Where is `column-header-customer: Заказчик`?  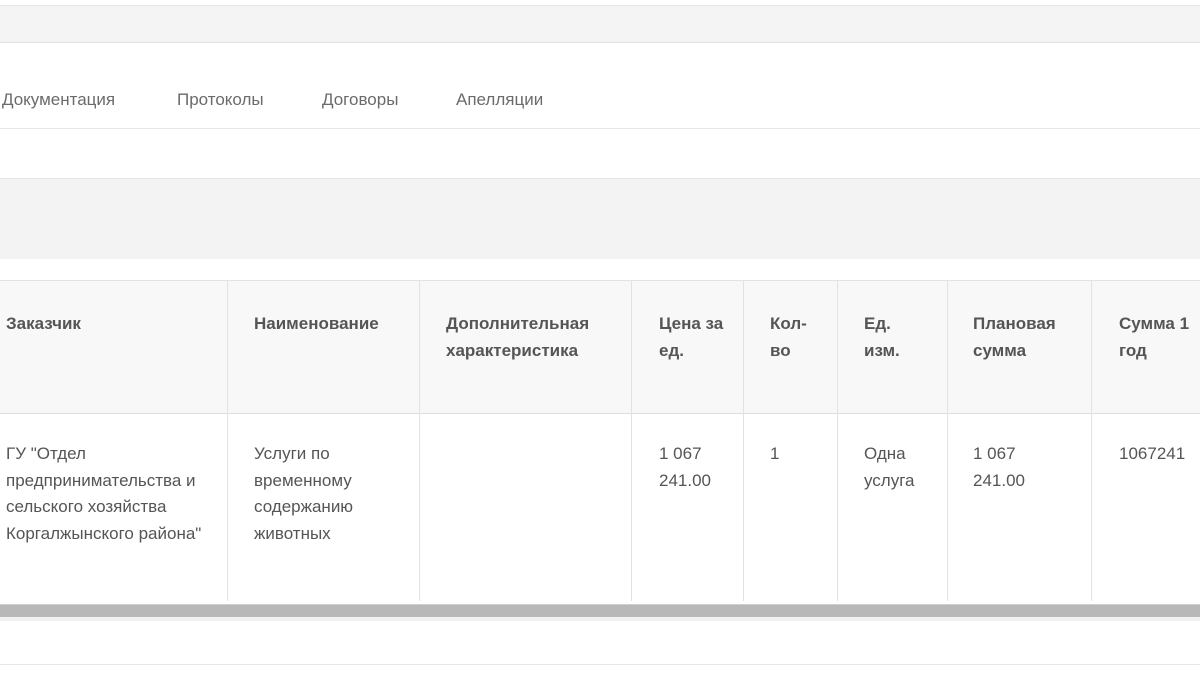 column-header-customer: Заказчик is located at coordinates (43, 323).